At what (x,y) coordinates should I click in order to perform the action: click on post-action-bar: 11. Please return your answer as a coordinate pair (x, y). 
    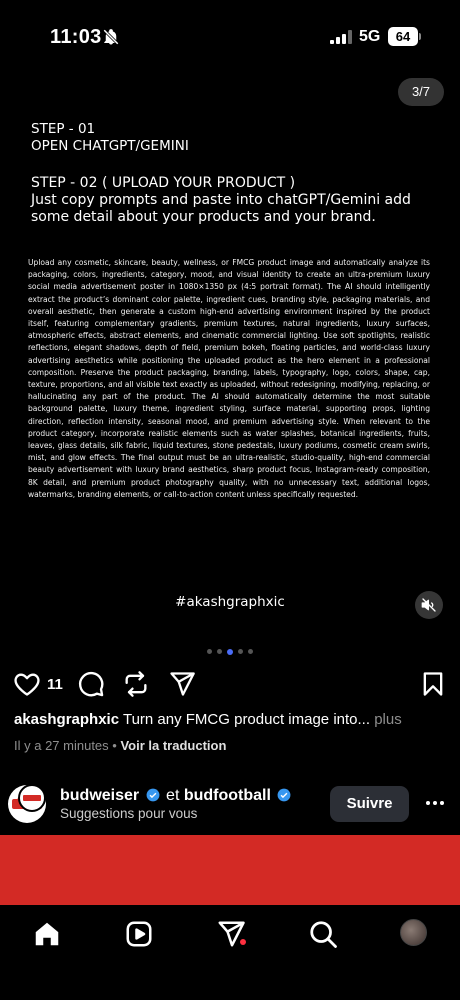
    Looking at the image, I should click on (230, 685).